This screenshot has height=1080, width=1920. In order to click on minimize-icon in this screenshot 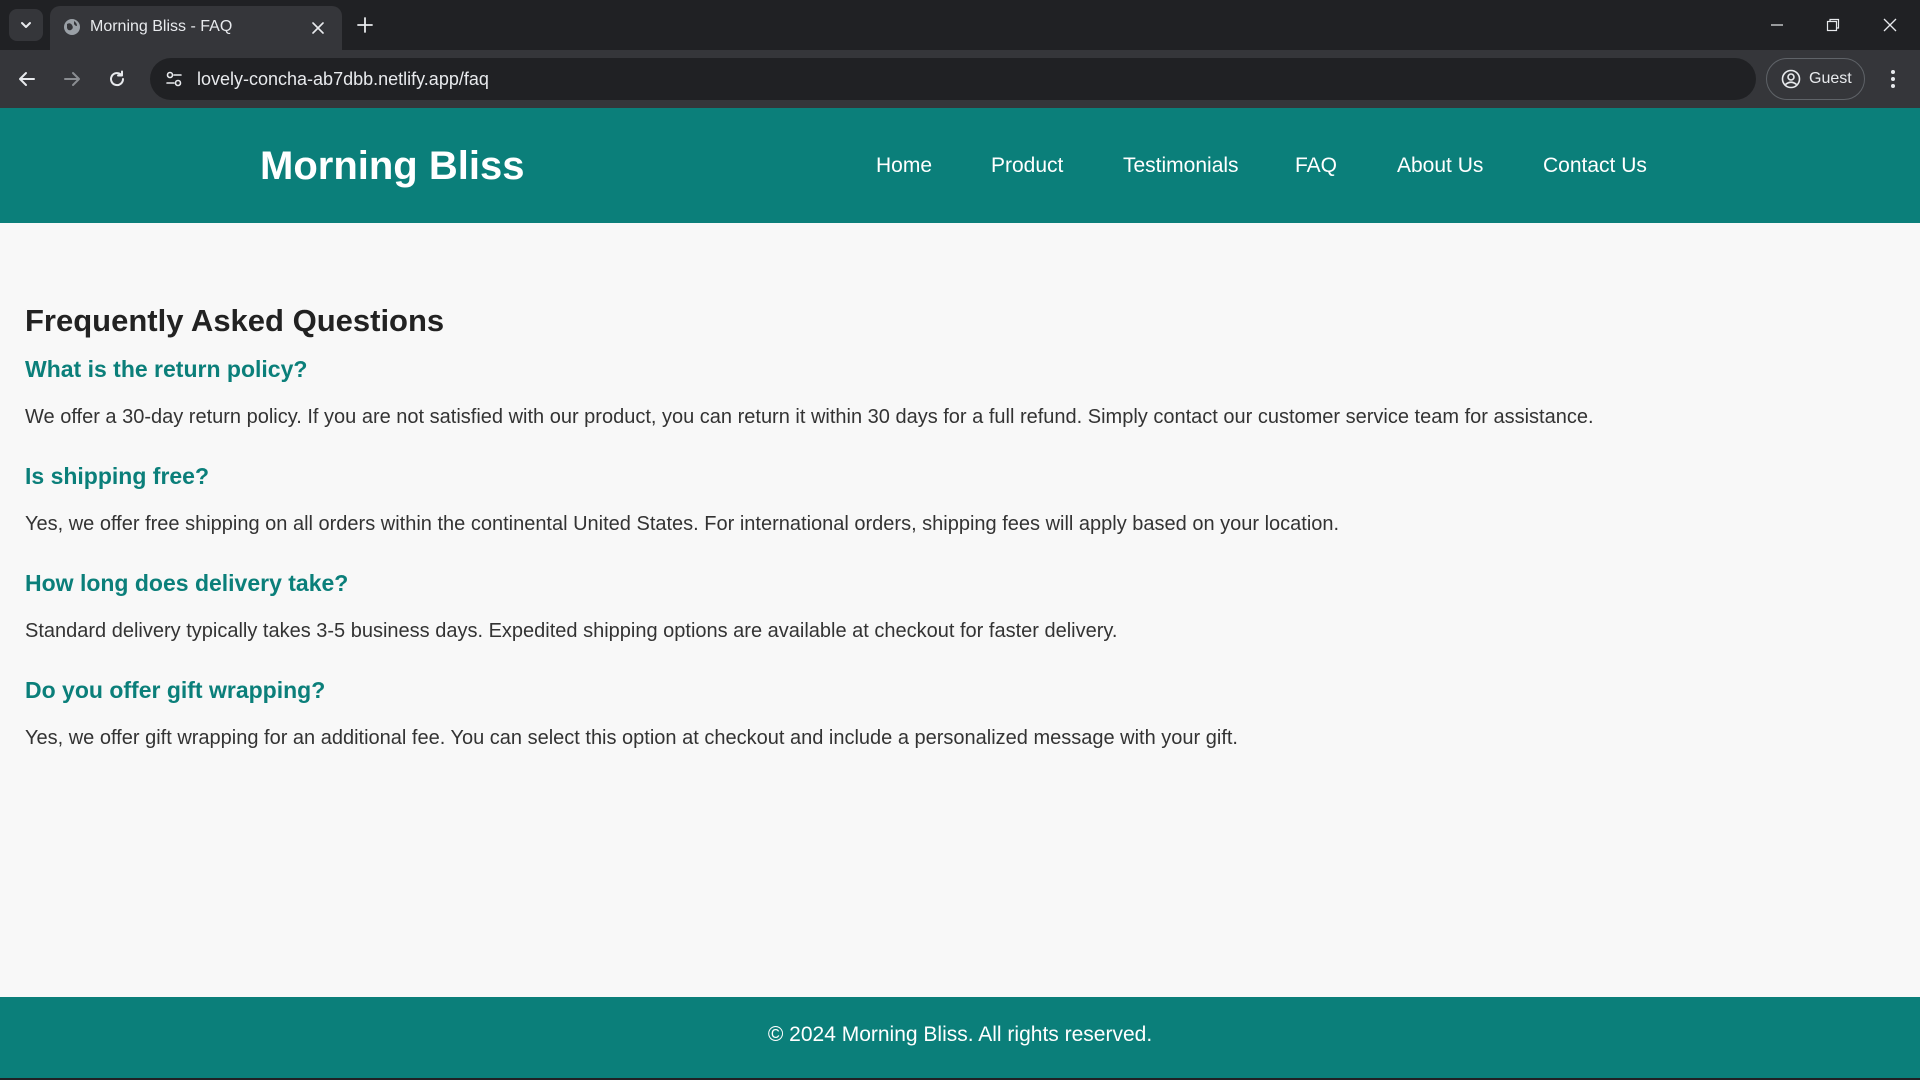, I will do `click(1777, 25)`.